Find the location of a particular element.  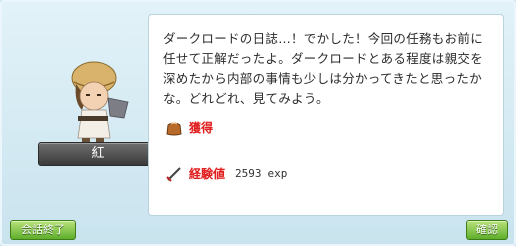

bag-icon is located at coordinates (174, 128).